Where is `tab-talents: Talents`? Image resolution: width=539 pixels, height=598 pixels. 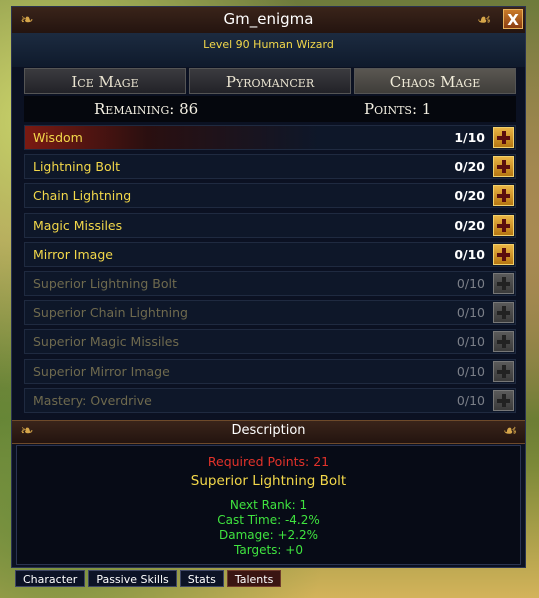
tab-talents: Talents is located at coordinates (254, 578).